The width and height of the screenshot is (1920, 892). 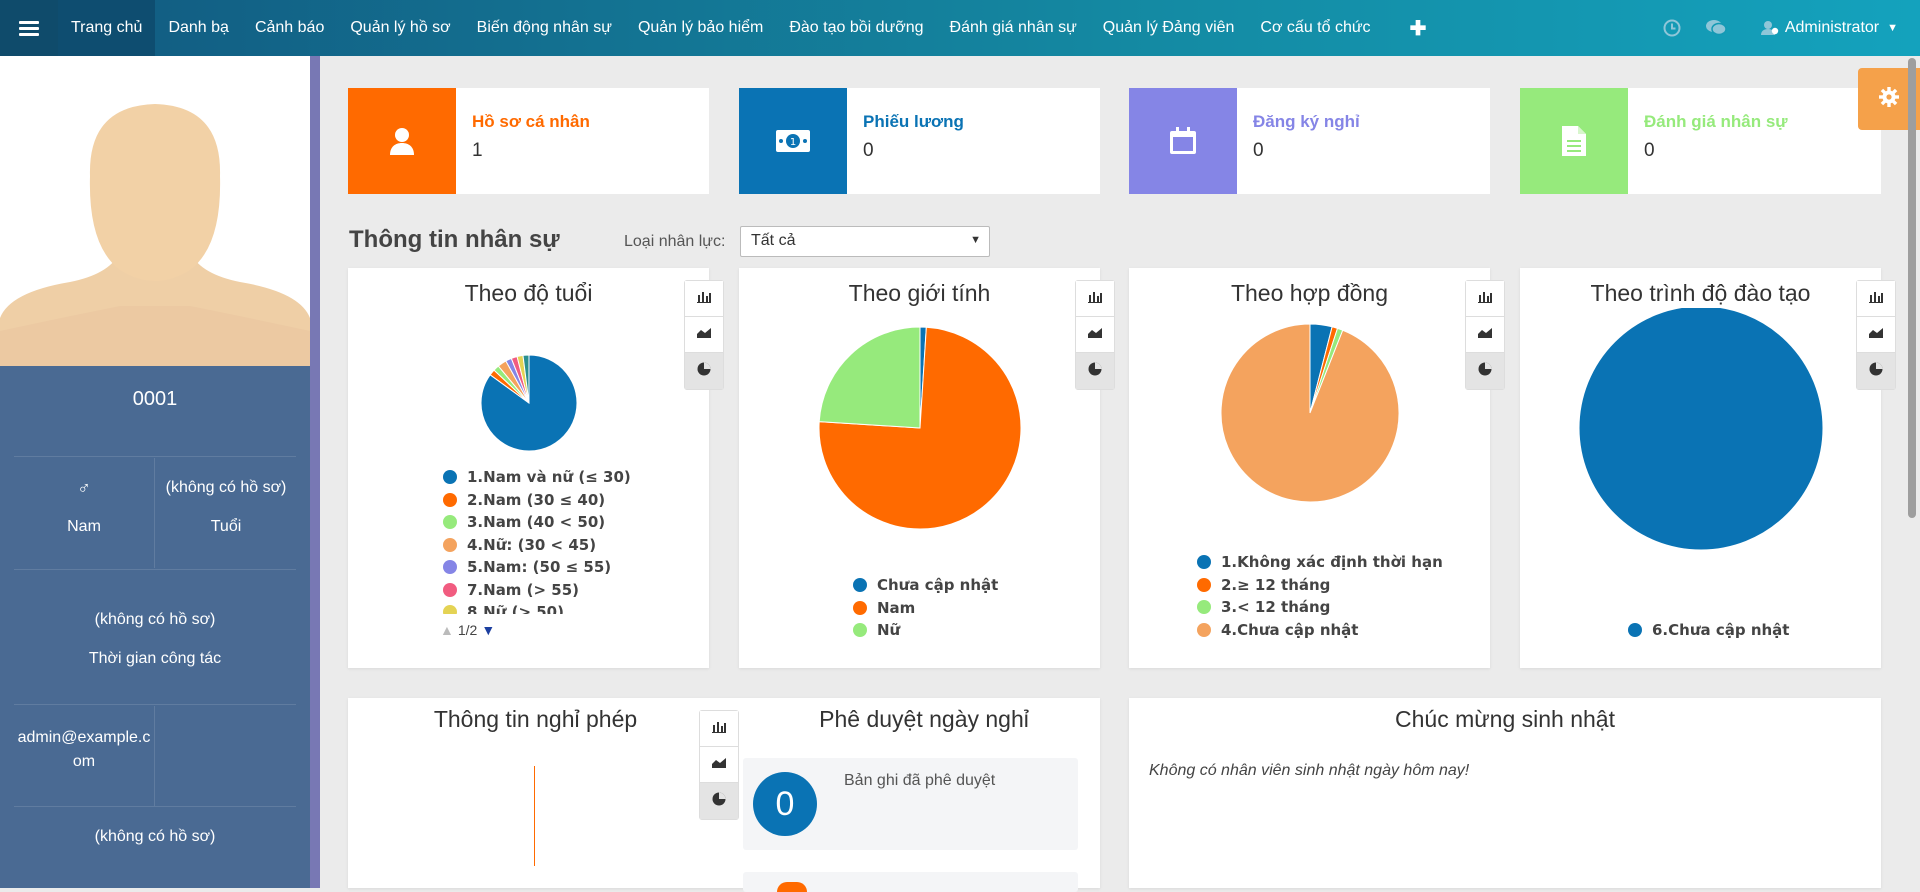 I want to click on approval-count: 0, so click(x=785, y=804).